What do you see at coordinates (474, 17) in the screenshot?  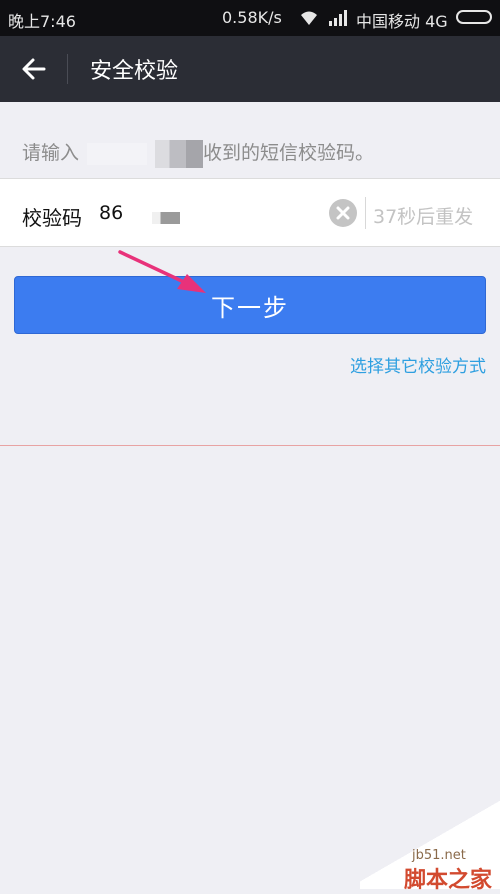 I see `battery-icon` at bounding box center [474, 17].